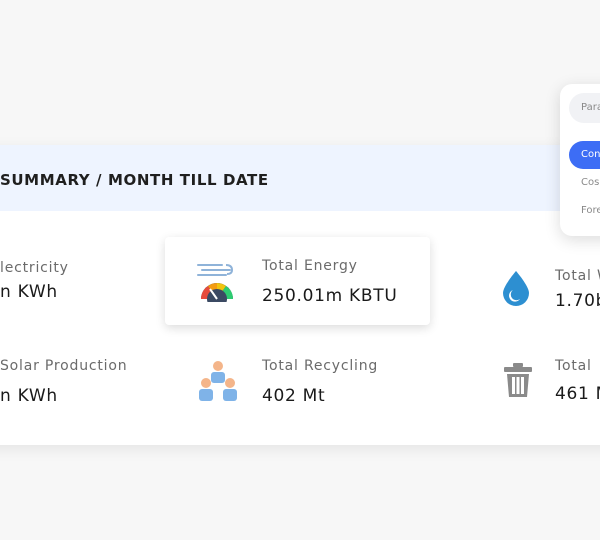  I want to click on metric-label: Total, so click(573, 366).